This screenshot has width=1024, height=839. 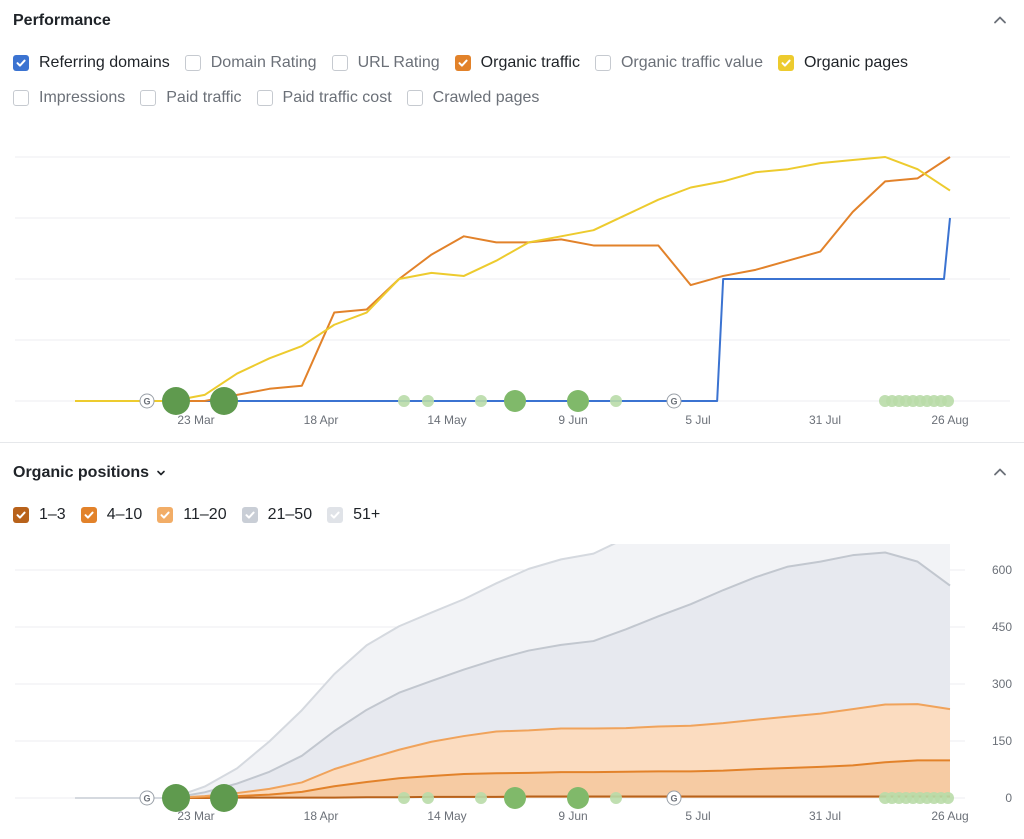 I want to click on checkbox-label: Paid traffic, so click(x=204, y=97).